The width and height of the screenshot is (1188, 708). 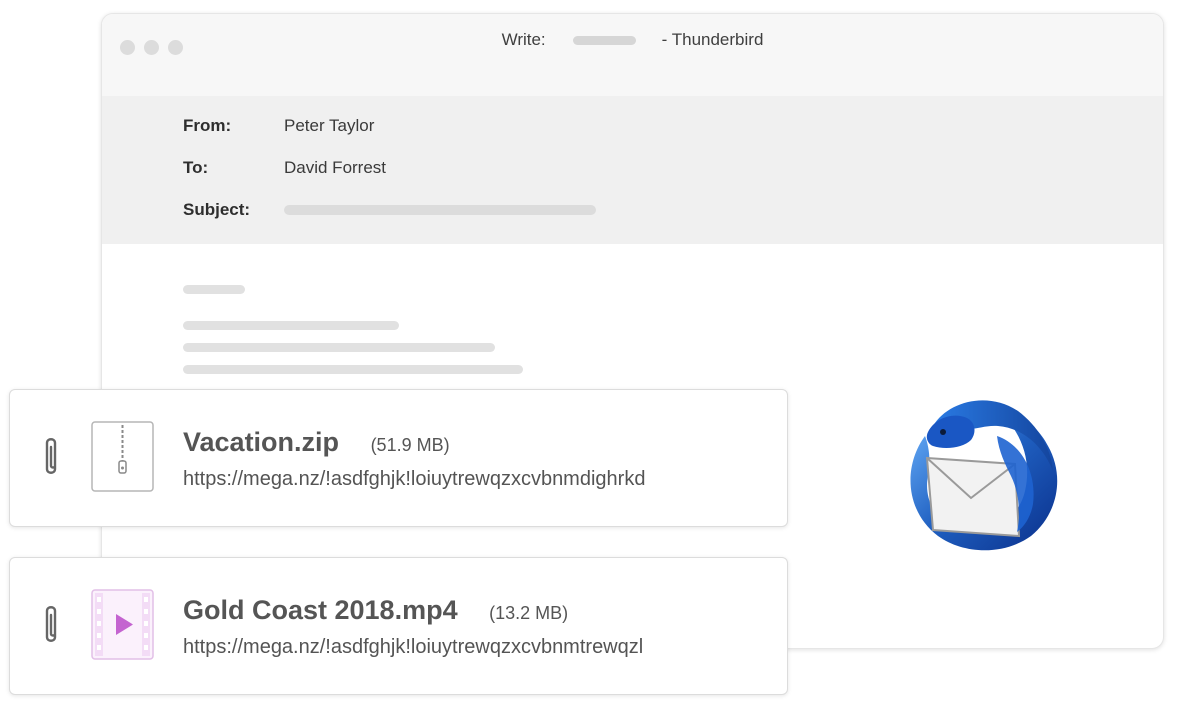 I want to click on to-row: To: David Forrest, so click(x=284, y=168).